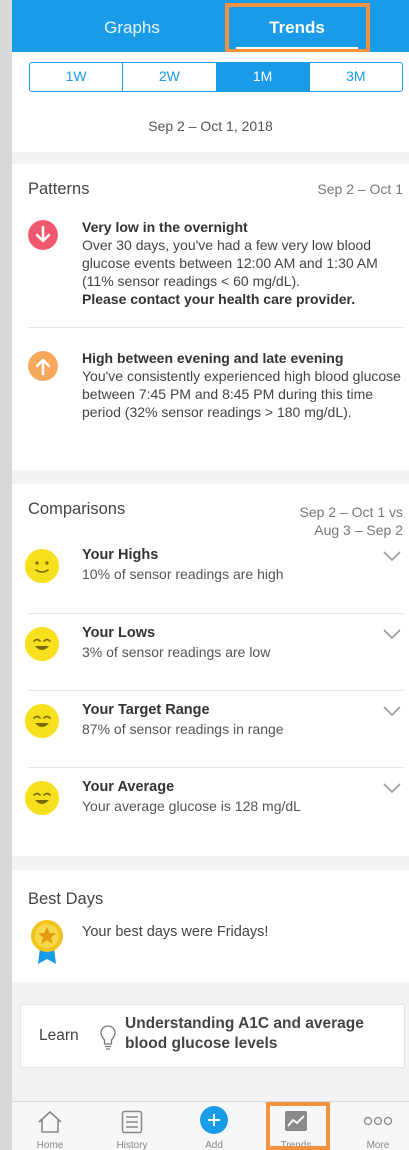  What do you see at coordinates (263, 77) in the screenshot?
I see `period-1m: 1M` at bounding box center [263, 77].